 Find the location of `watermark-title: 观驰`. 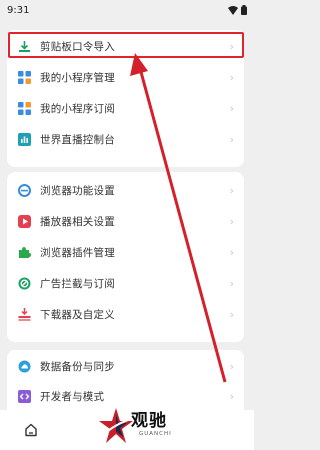

watermark-title: 观驰 is located at coordinates (149, 421).